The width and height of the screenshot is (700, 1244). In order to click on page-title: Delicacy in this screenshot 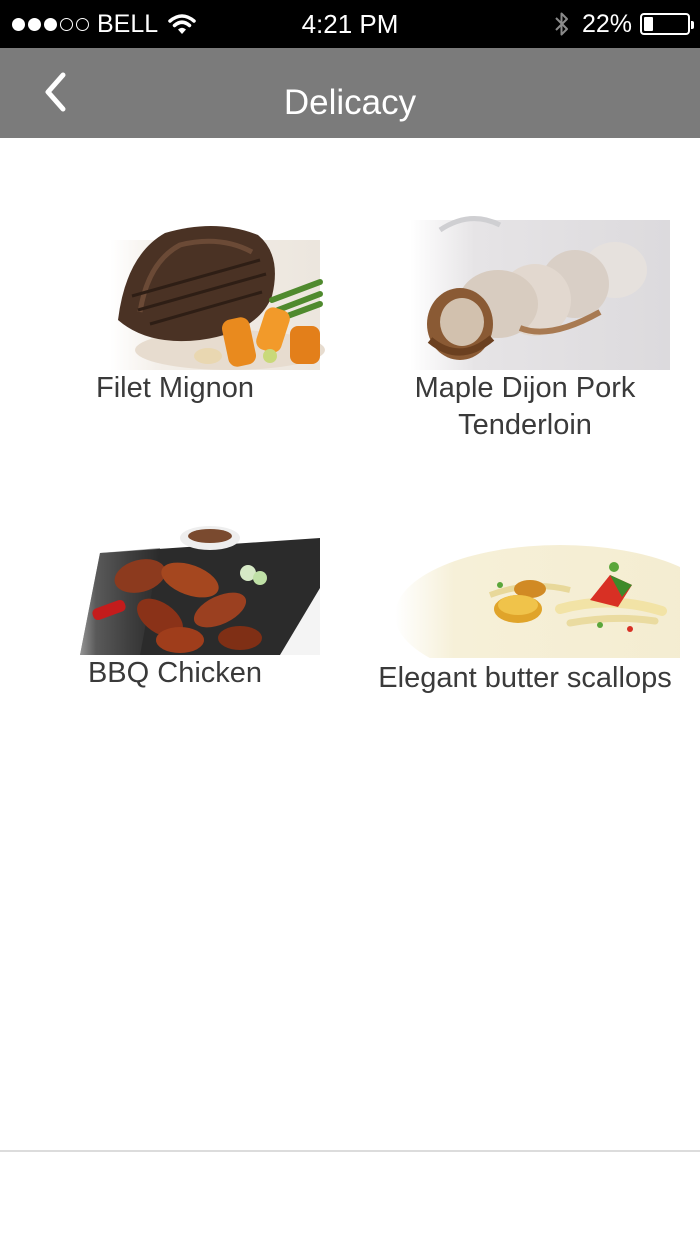, I will do `click(350, 102)`.